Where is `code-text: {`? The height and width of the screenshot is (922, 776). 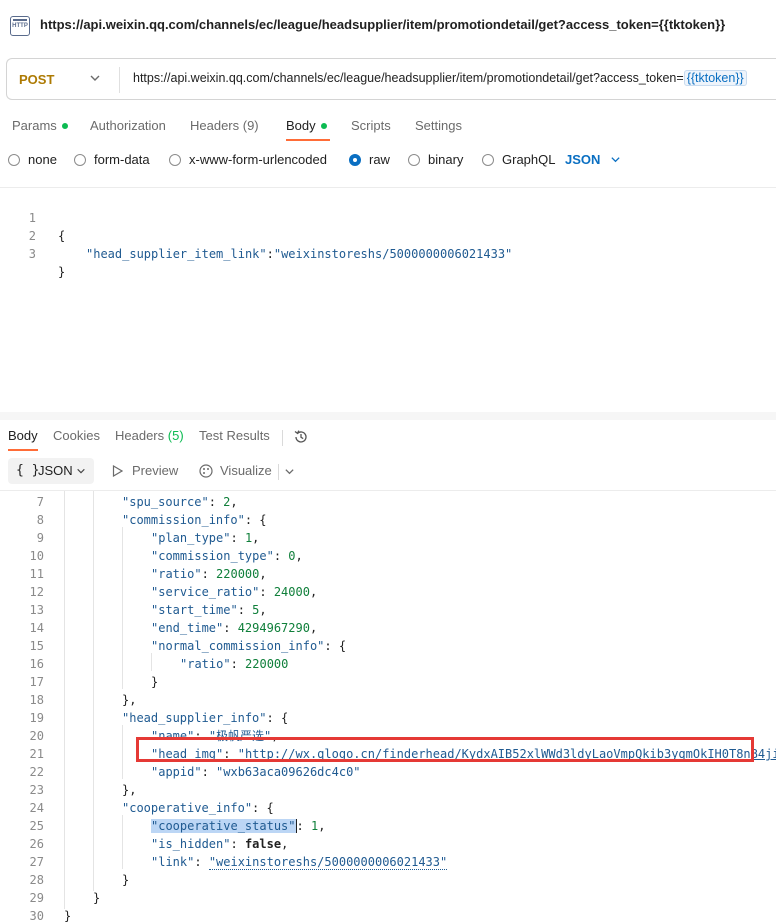
code-text: { is located at coordinates (62, 236).